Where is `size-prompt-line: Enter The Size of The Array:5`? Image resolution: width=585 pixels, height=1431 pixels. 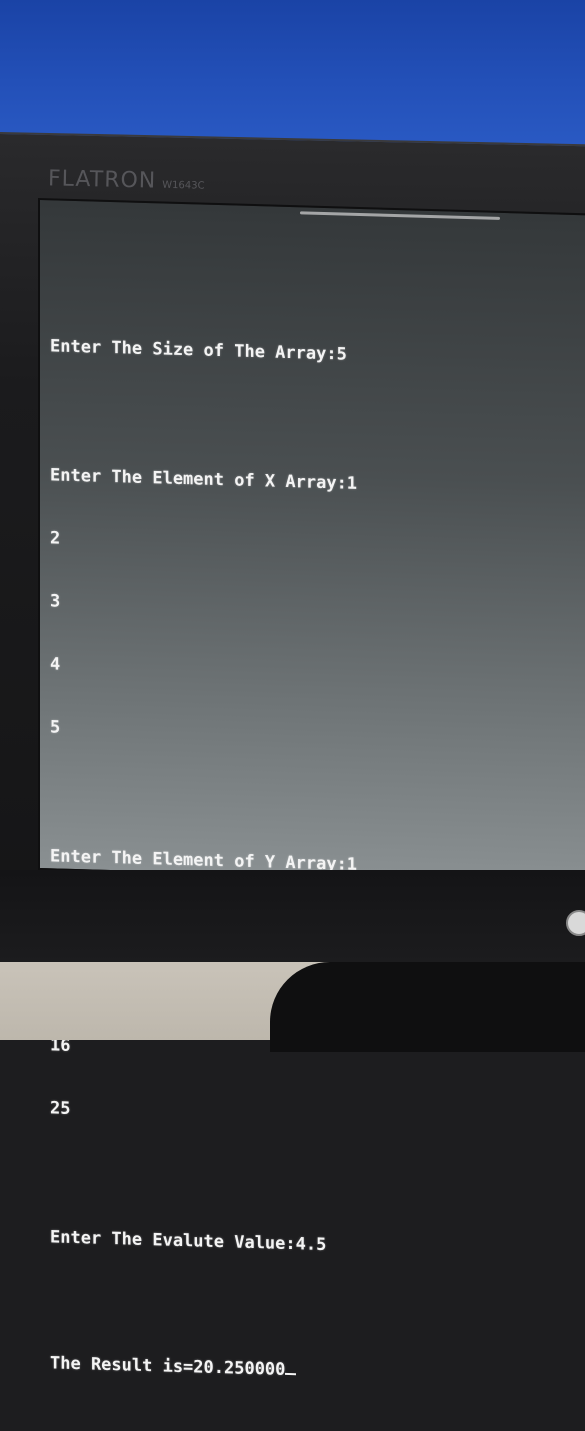
size-prompt-line: Enter The Size of The Array:5 is located at coordinates (198, 350).